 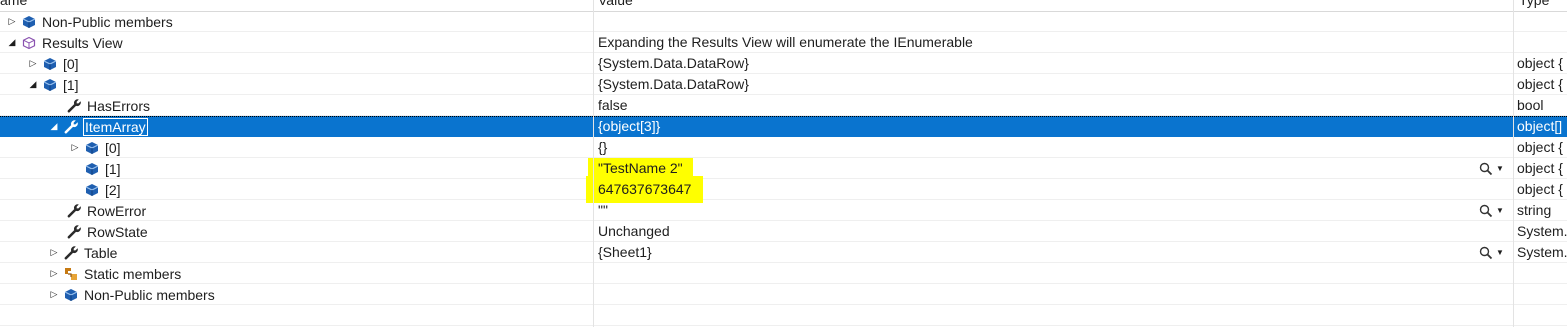 I want to click on column-header-value: Value, so click(x=615, y=4).